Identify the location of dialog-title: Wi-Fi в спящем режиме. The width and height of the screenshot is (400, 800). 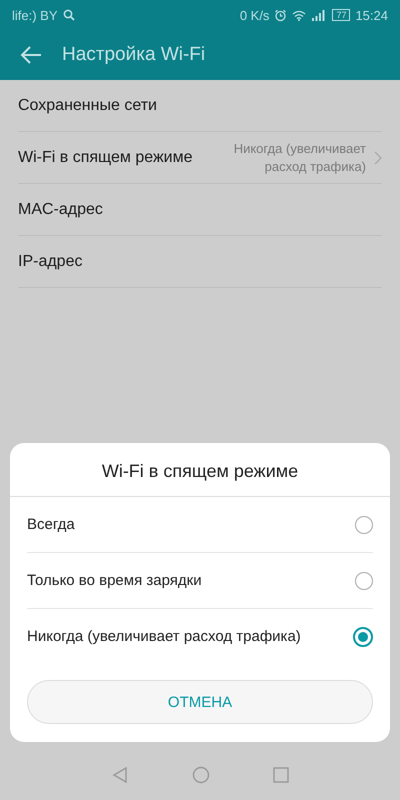
(200, 470).